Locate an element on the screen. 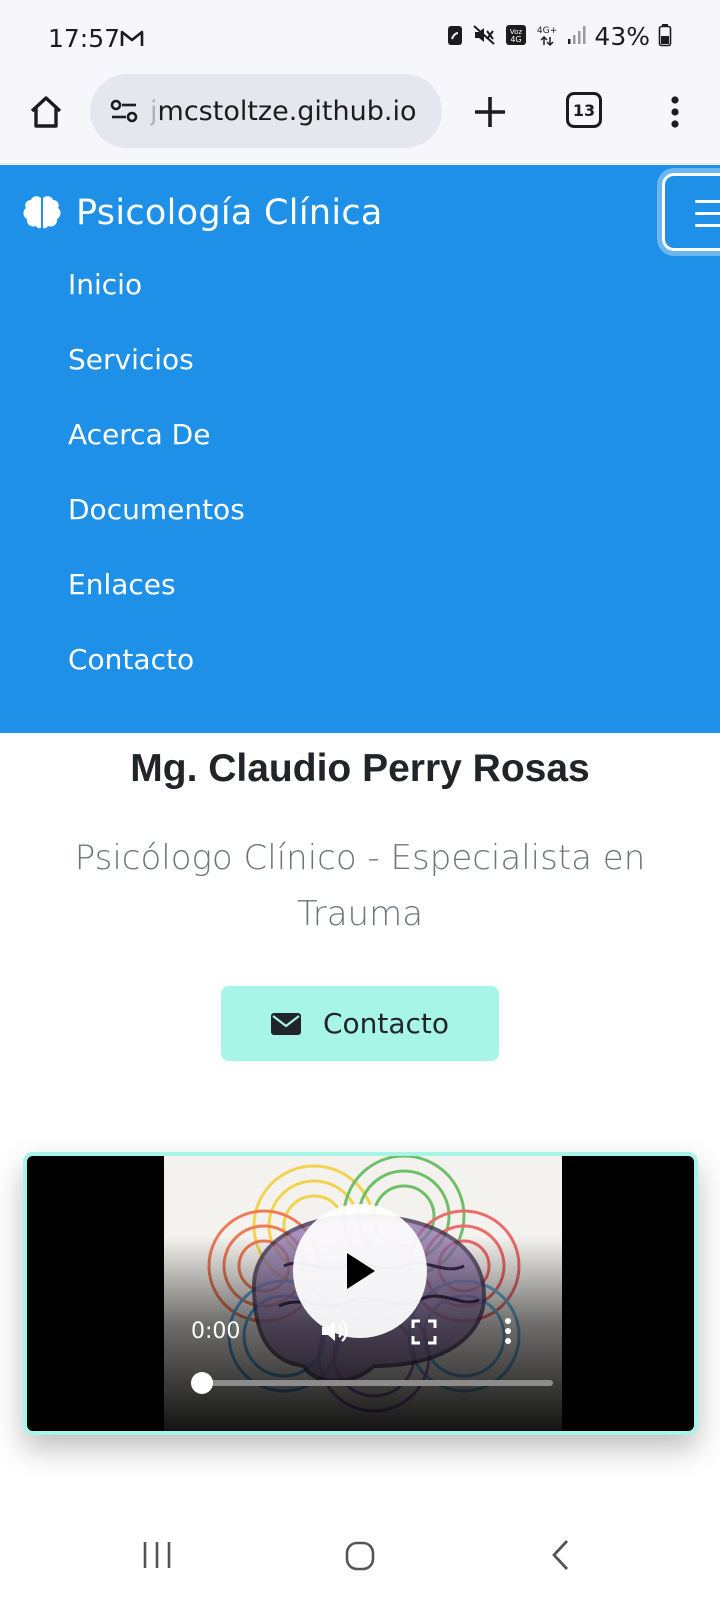  browser-menu-button is located at coordinates (675, 112).